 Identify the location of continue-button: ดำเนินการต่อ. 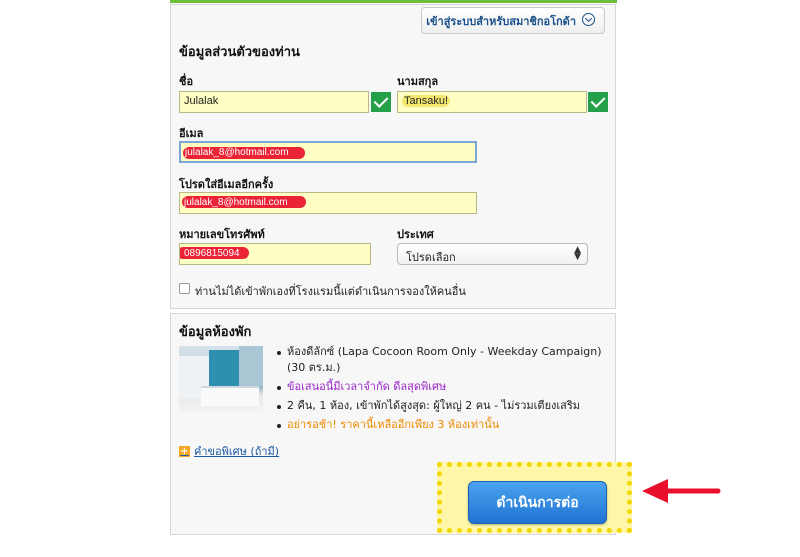
(537, 502).